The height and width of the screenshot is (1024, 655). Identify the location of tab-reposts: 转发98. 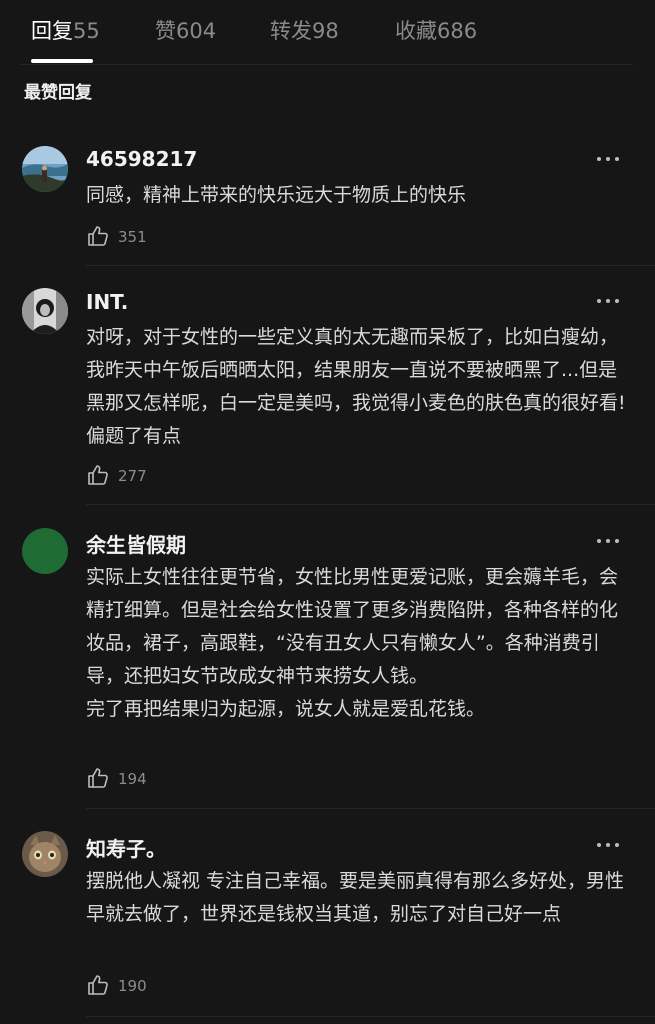
(304, 32).